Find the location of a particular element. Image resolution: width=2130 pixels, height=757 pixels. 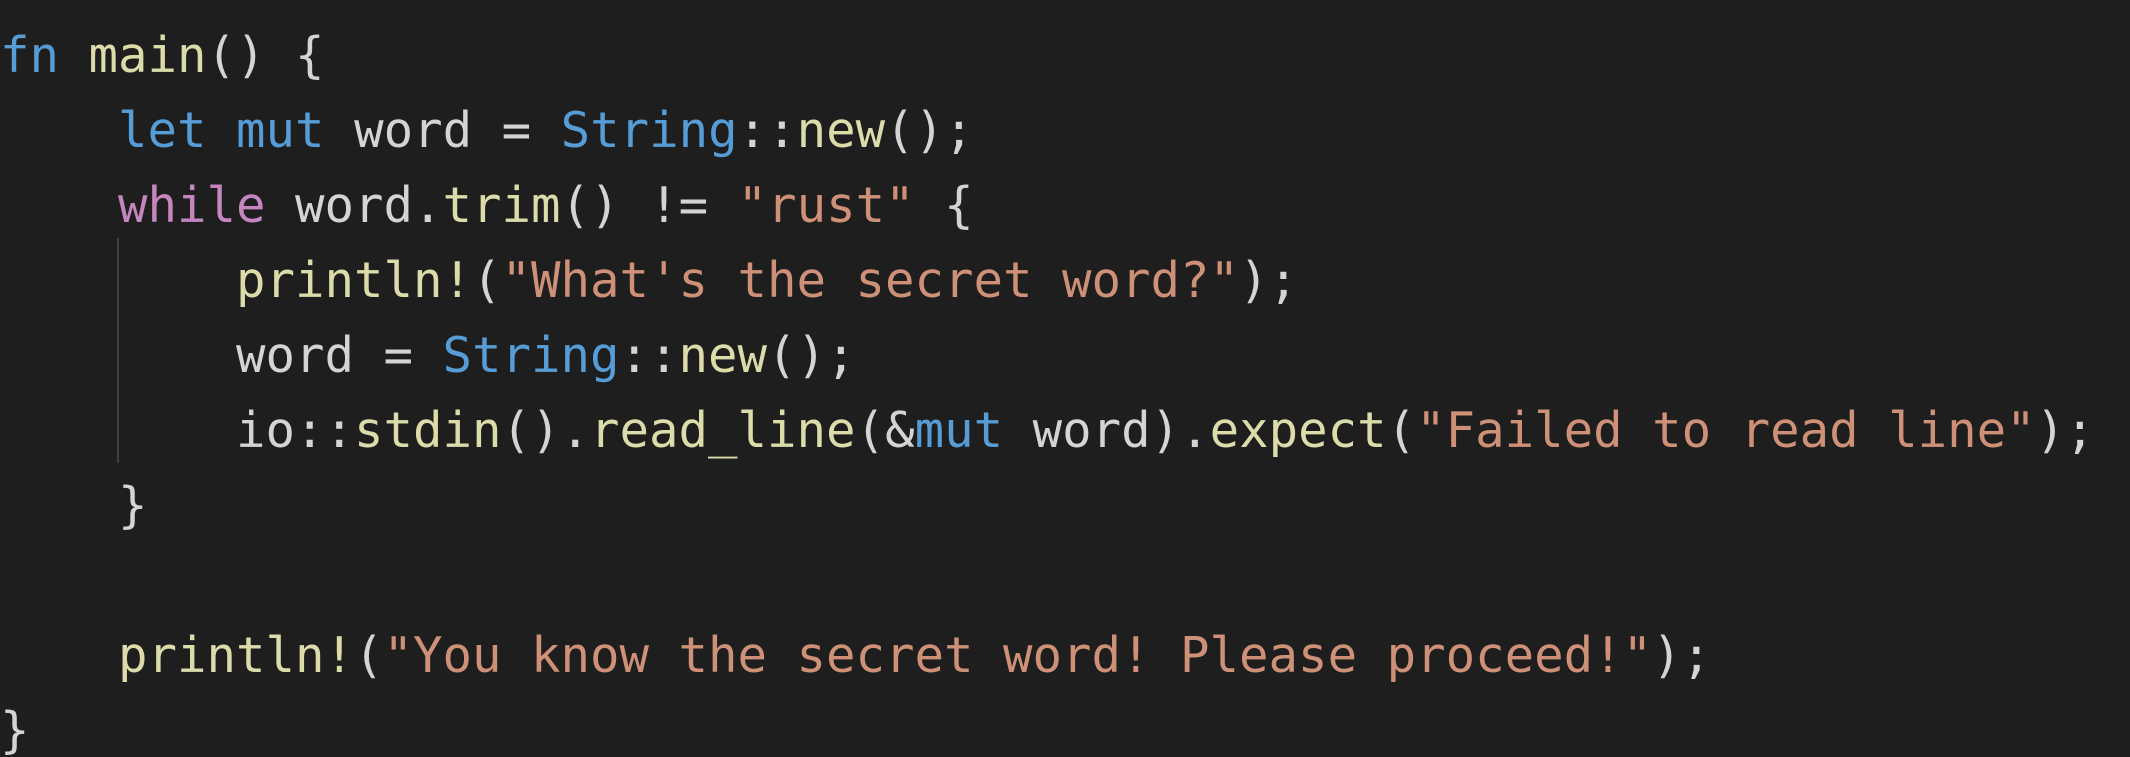

code-token: let is located at coordinates (162, 130).